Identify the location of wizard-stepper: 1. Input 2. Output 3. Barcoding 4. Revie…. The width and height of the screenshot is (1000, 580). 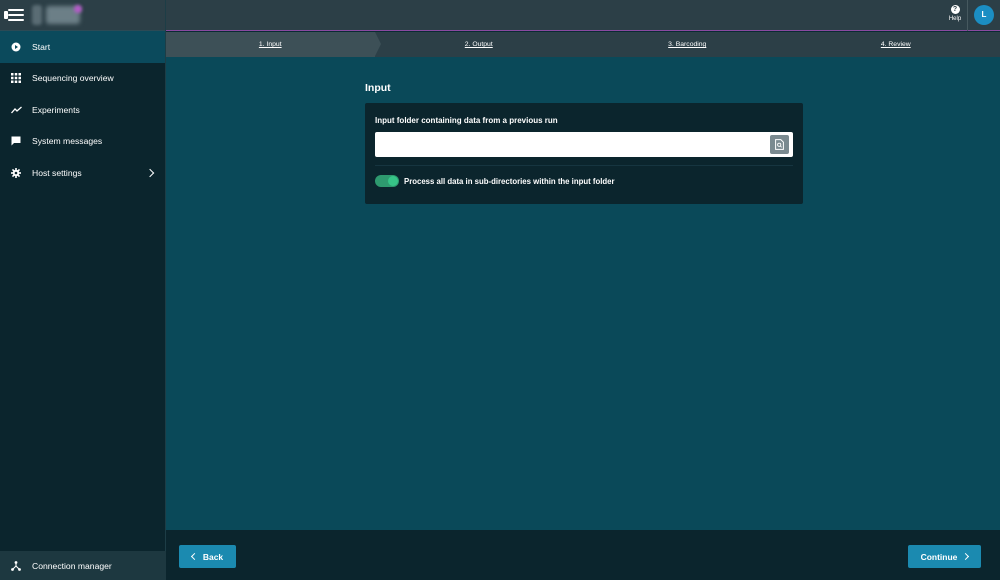
(583, 44).